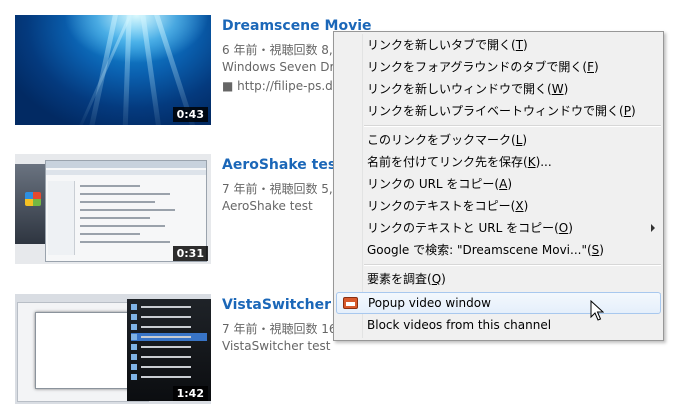  What do you see at coordinates (190, 114) in the screenshot?
I see `duration-badge: 0:43` at bounding box center [190, 114].